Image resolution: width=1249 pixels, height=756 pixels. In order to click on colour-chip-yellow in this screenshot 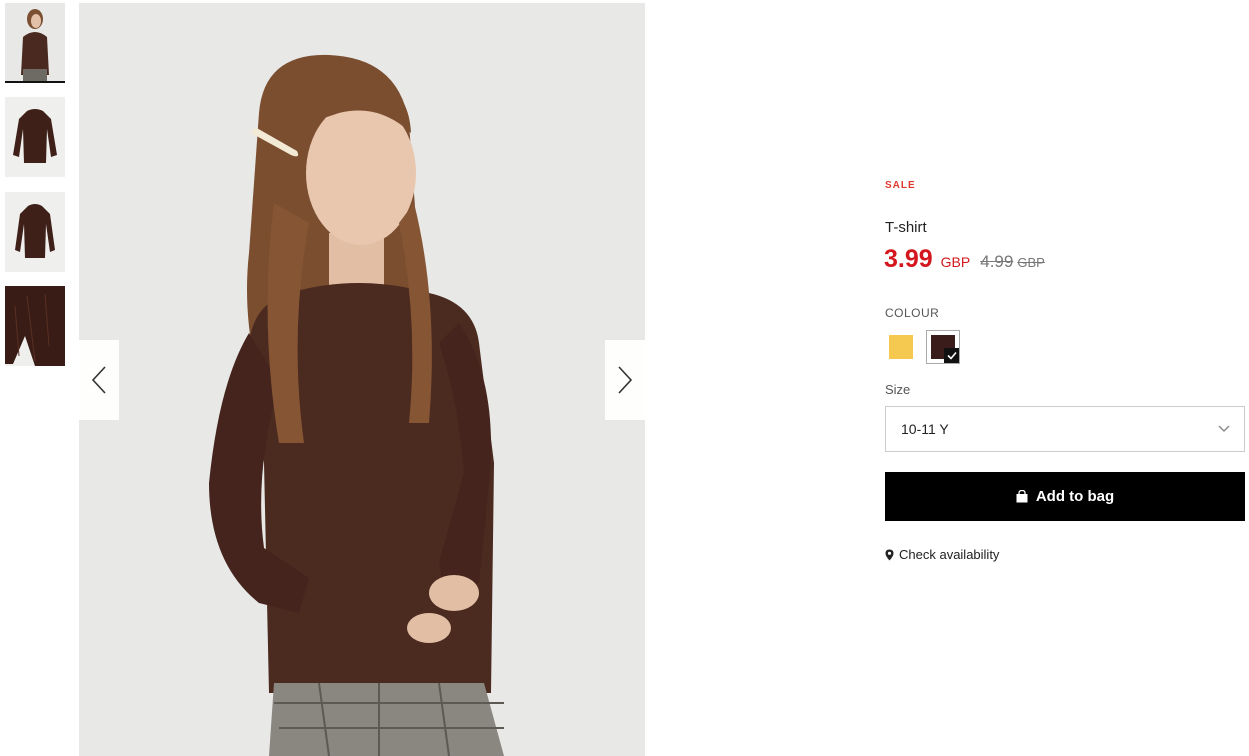, I will do `click(901, 347)`.